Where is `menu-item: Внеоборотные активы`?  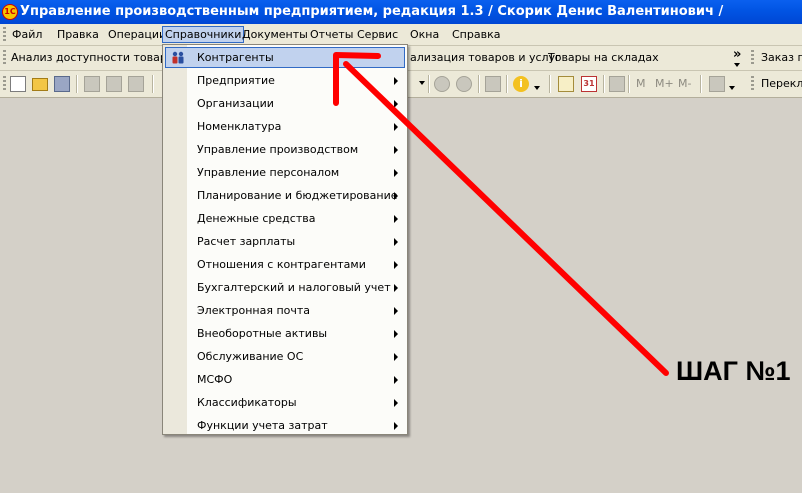 menu-item: Внеоборотные активы is located at coordinates (285, 333).